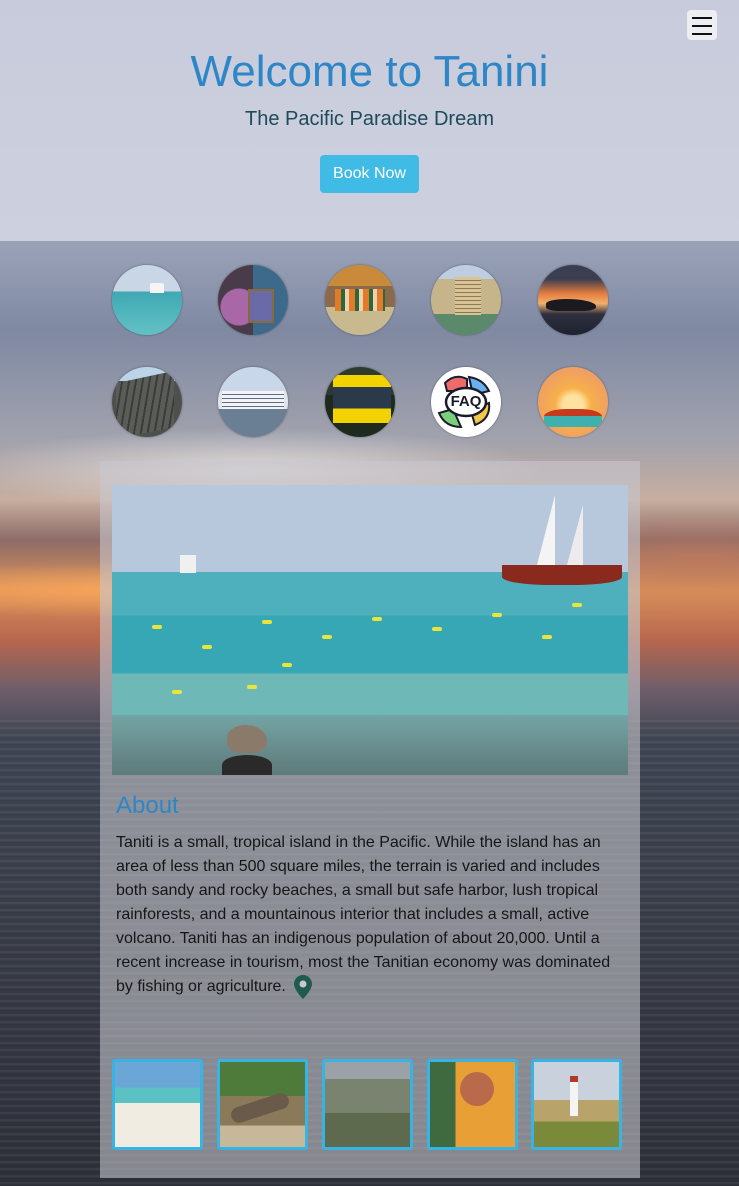 The height and width of the screenshot is (1186, 739). Describe the element at coordinates (573, 300) in the screenshot. I see `nav-thumb-helicopter` at that location.